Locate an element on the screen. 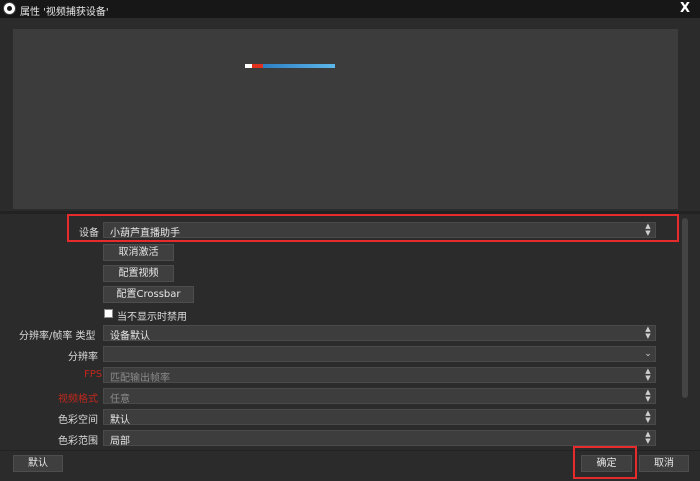 Image resolution: width=700 pixels, height=481 pixels. disable-when-hidden-checkbox is located at coordinates (108, 313).